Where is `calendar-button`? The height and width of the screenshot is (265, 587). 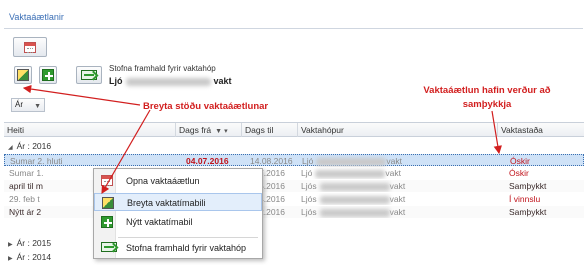 calendar-button is located at coordinates (30, 47).